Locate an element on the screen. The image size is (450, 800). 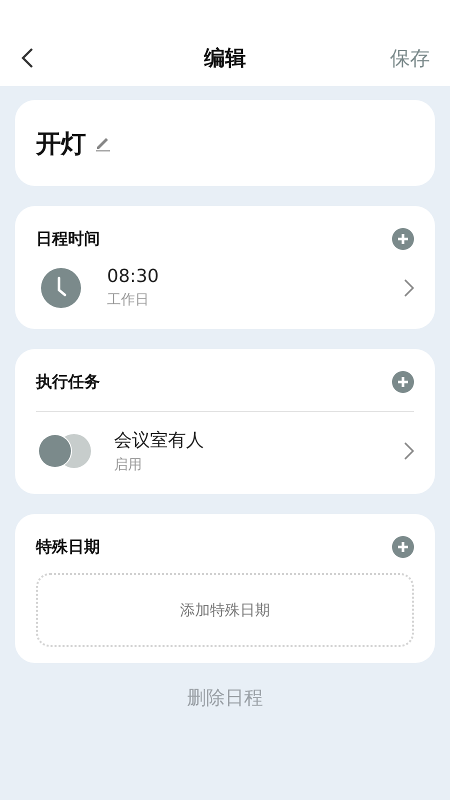
schedule-name: 开灯 is located at coordinates (61, 144).